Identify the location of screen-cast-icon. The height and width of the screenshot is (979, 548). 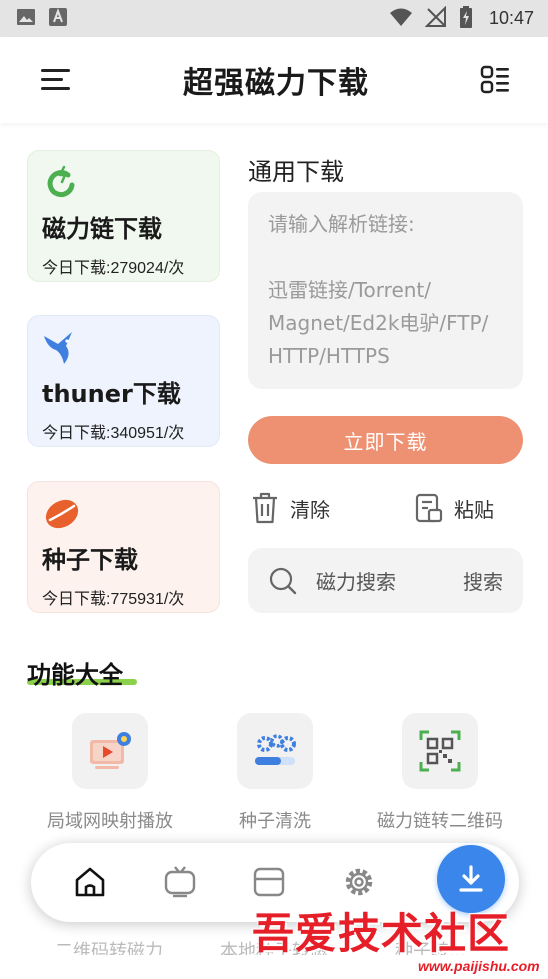
(110, 750).